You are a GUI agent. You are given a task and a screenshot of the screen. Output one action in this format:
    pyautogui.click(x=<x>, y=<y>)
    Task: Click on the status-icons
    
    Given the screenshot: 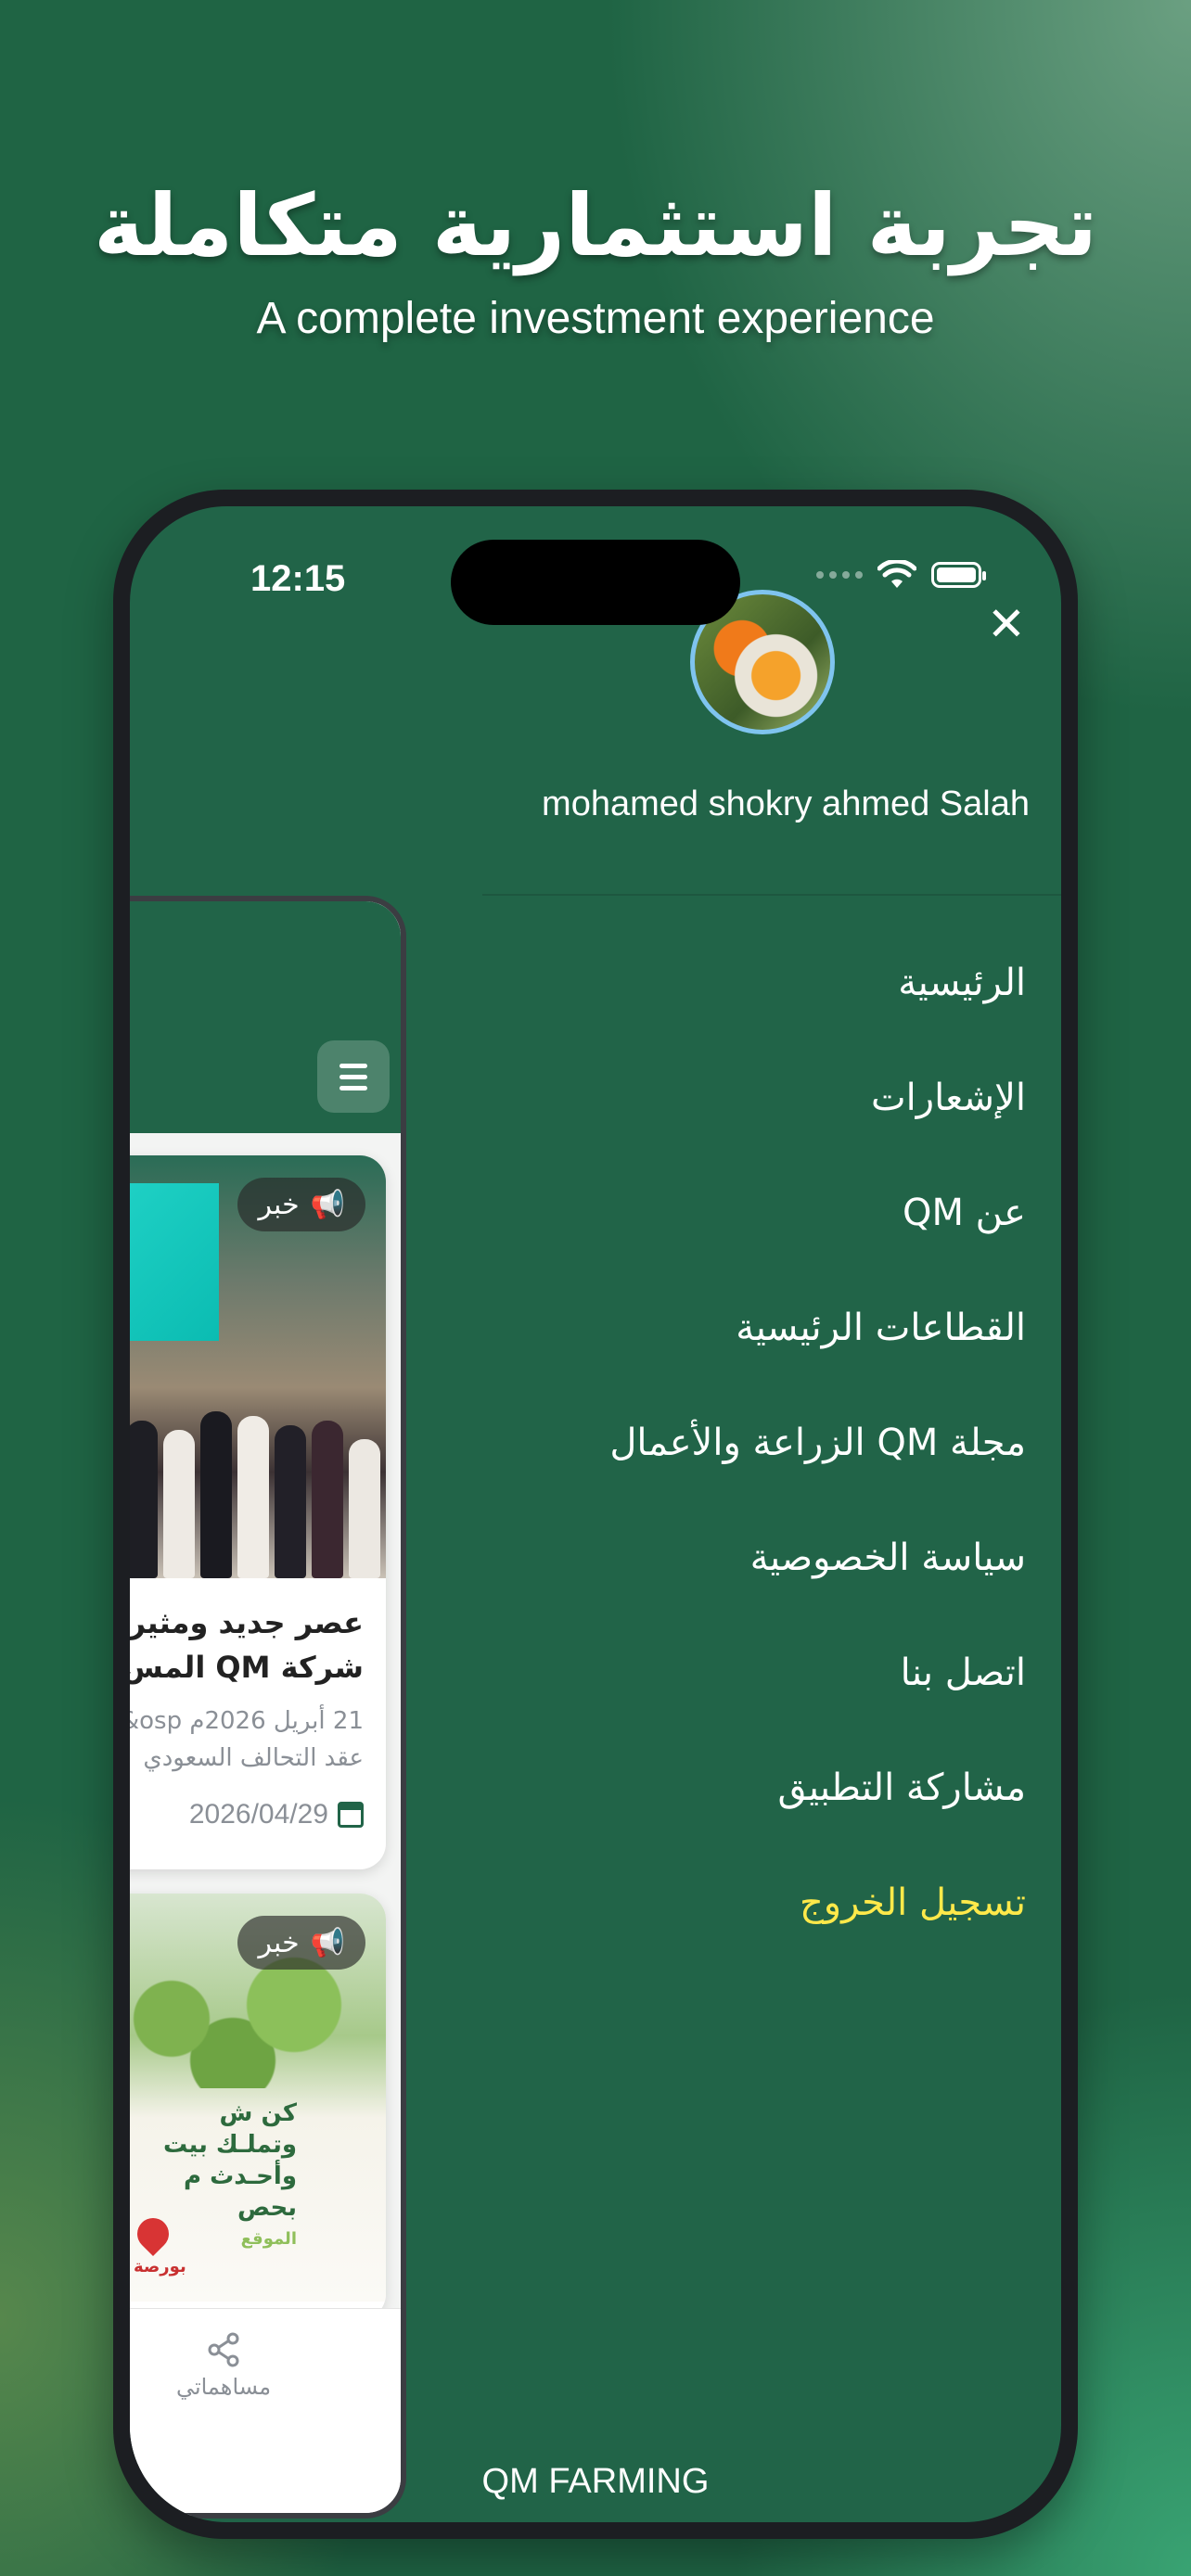 What is the action you would take?
    pyautogui.click(x=901, y=575)
    